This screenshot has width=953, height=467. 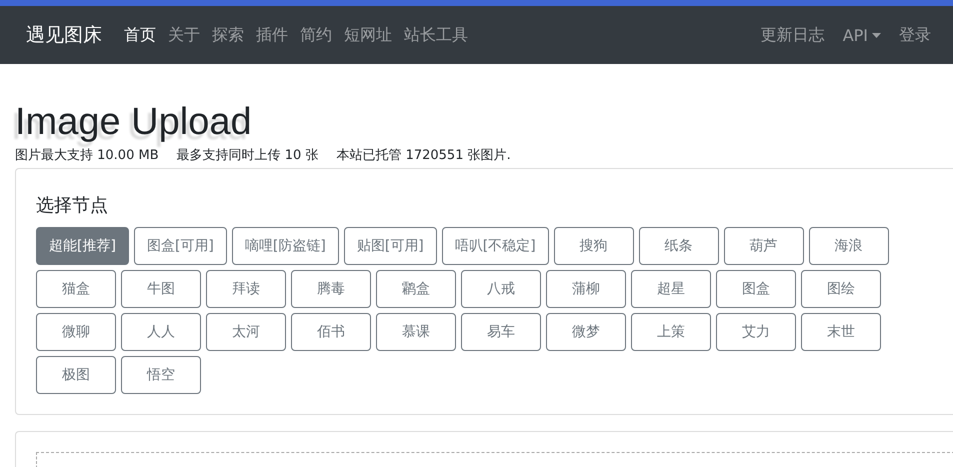 I want to click on node-button: 牛图, so click(x=161, y=289).